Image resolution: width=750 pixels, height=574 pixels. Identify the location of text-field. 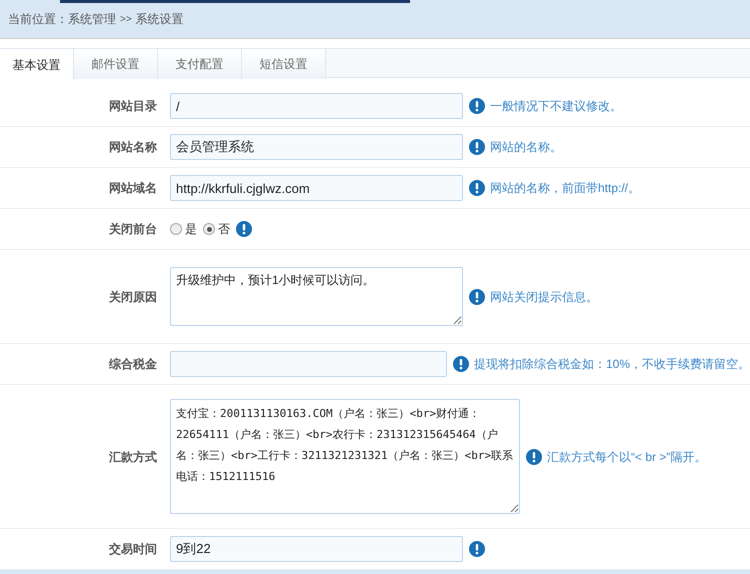
(308, 364).